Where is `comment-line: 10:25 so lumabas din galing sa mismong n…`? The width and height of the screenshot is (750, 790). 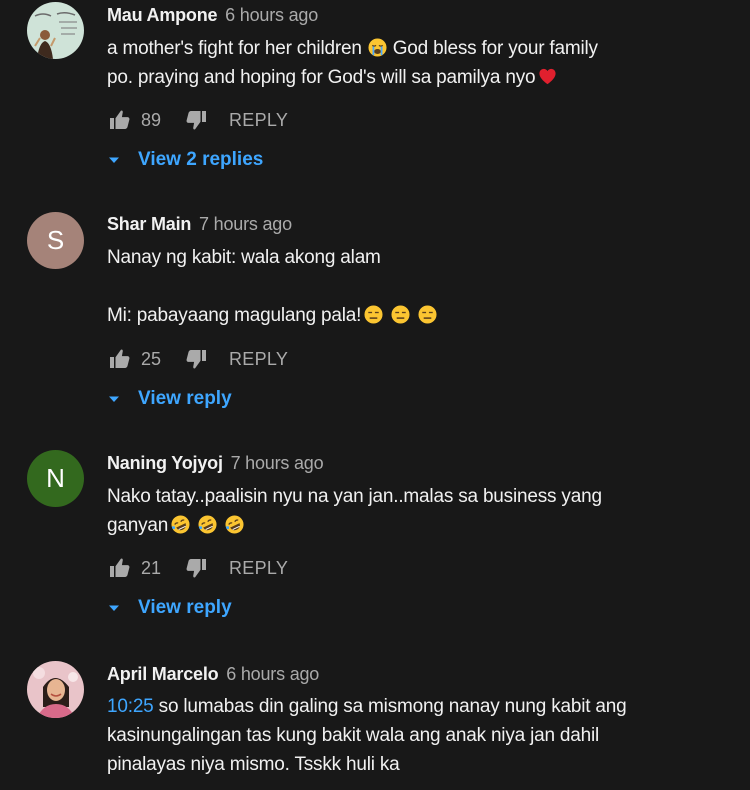
comment-line: 10:25 so lumabas din galing sa mismong n… is located at coordinates (417, 706).